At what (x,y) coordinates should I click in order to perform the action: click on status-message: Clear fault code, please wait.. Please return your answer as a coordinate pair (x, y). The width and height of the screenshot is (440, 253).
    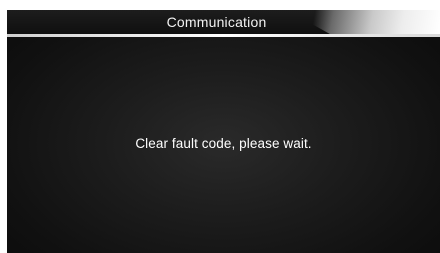
    Looking at the image, I should click on (223, 143).